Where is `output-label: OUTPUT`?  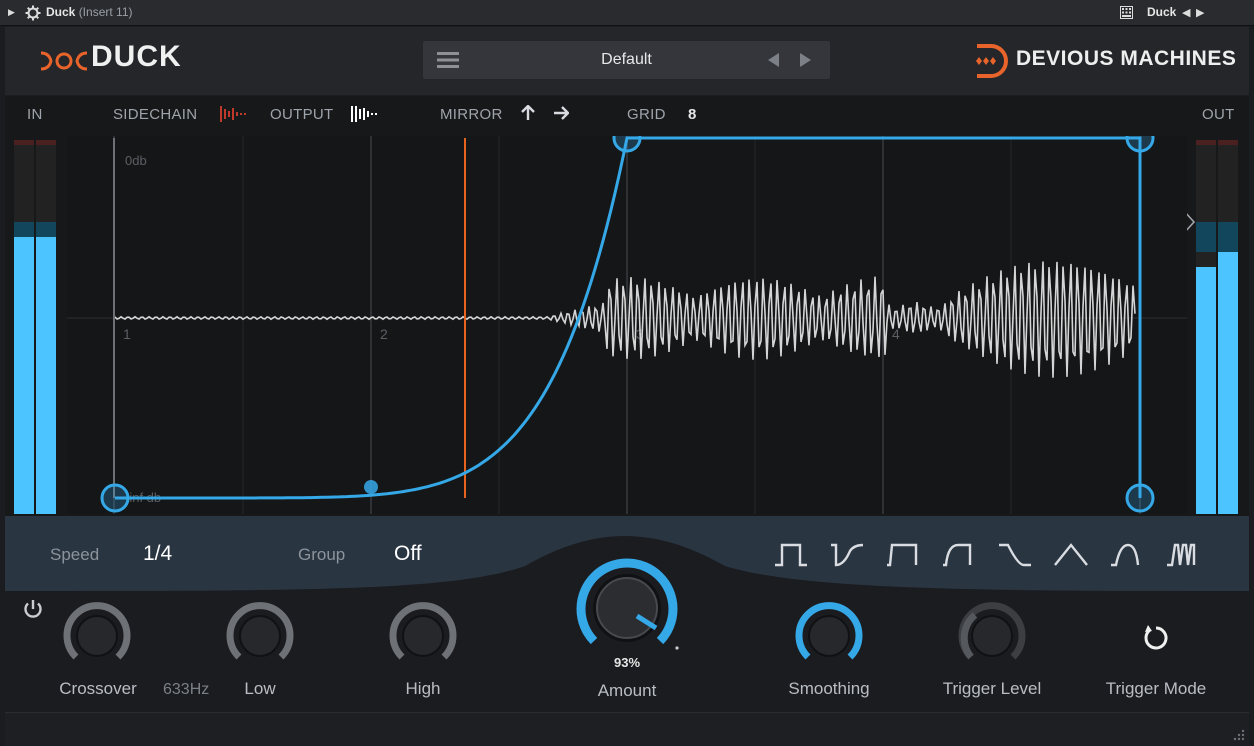
output-label: OUTPUT is located at coordinates (301, 114).